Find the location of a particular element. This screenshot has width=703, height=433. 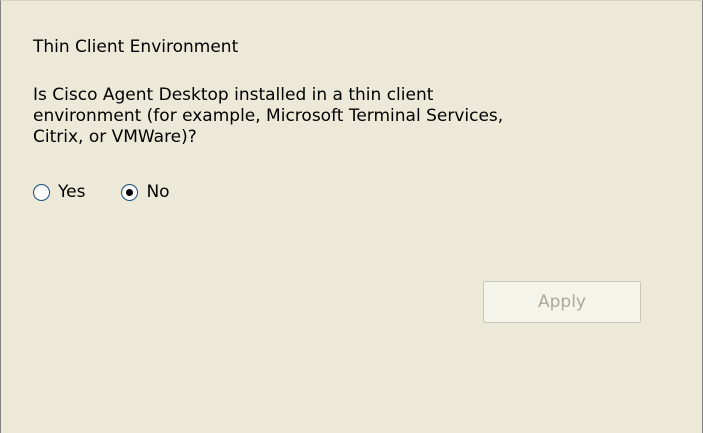

radio-option-no: No is located at coordinates (145, 192).